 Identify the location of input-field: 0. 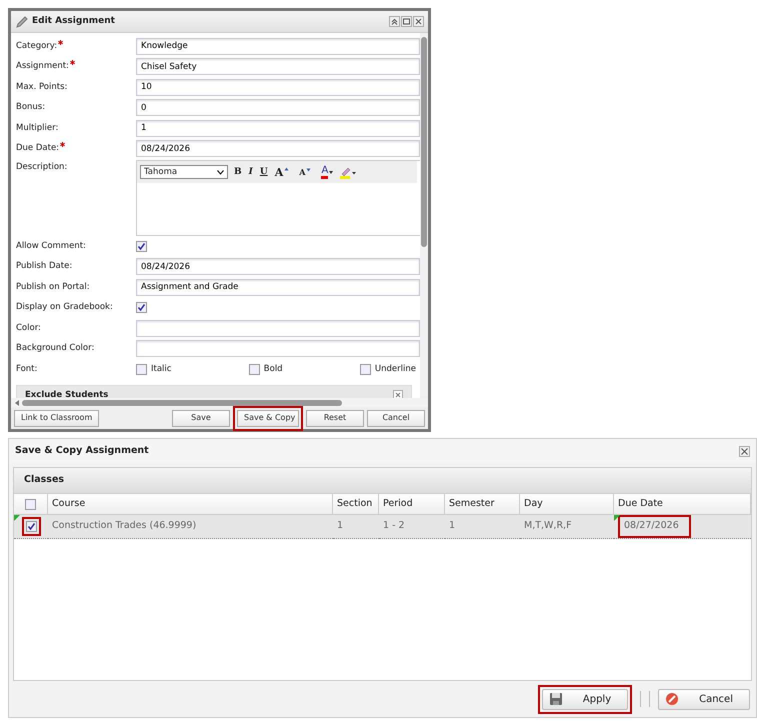
(278, 107).